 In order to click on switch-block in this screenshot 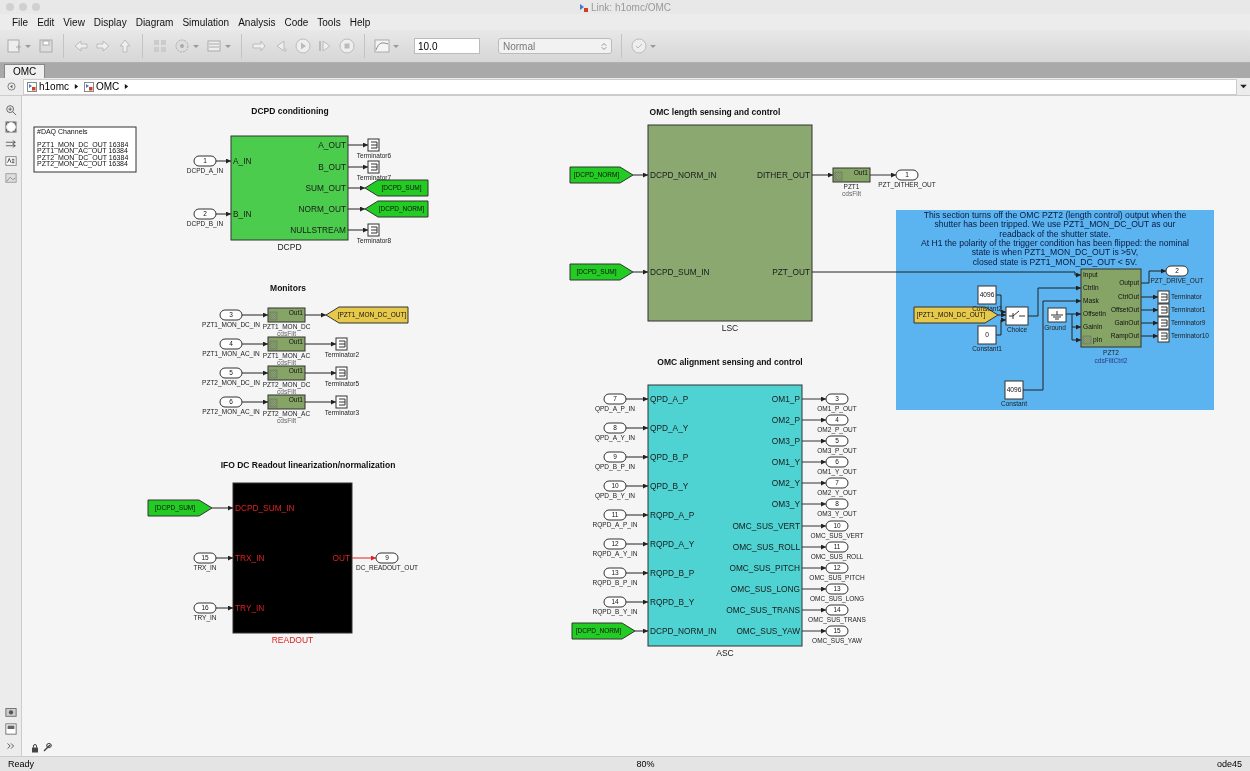, I will do `click(1017, 316)`.